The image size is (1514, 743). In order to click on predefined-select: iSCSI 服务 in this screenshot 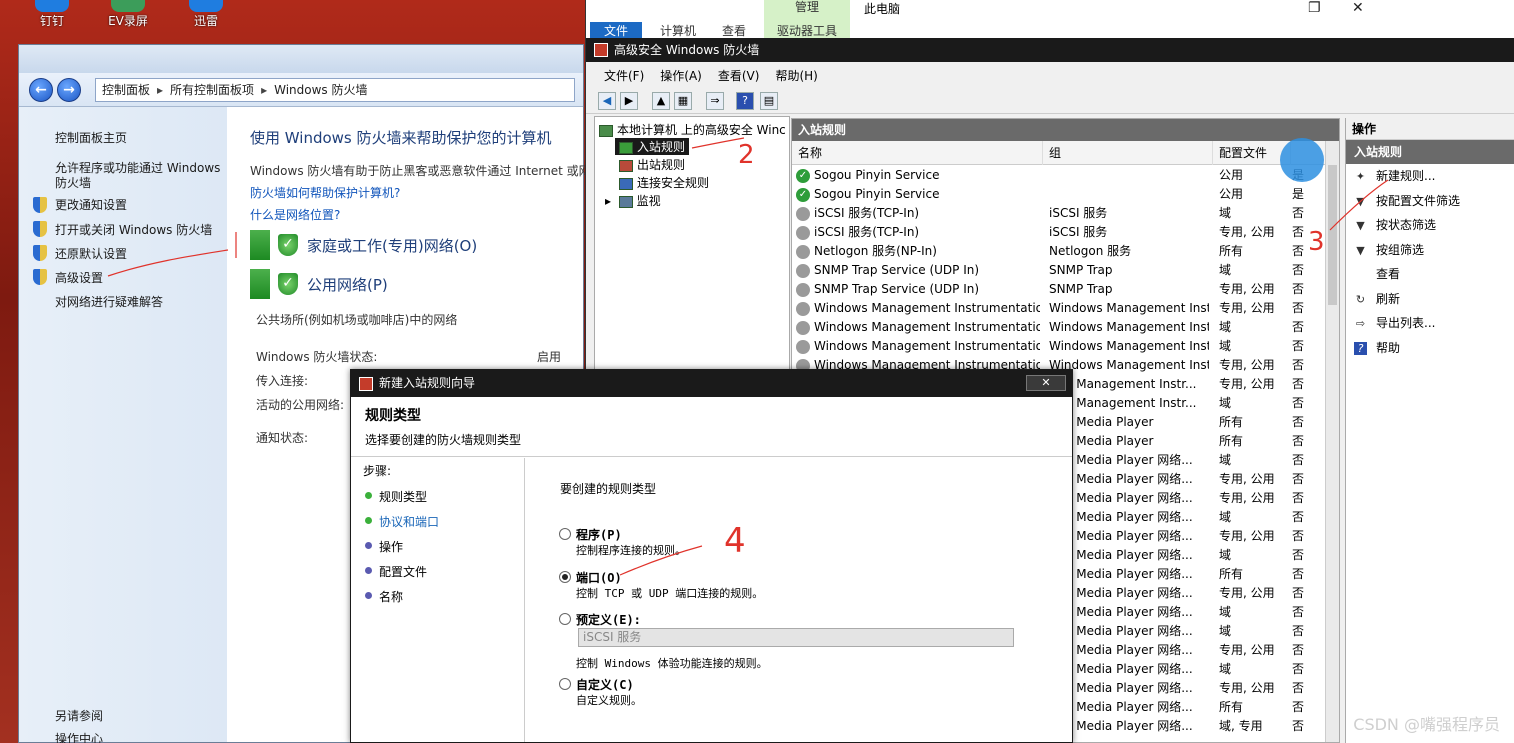, I will do `click(796, 637)`.